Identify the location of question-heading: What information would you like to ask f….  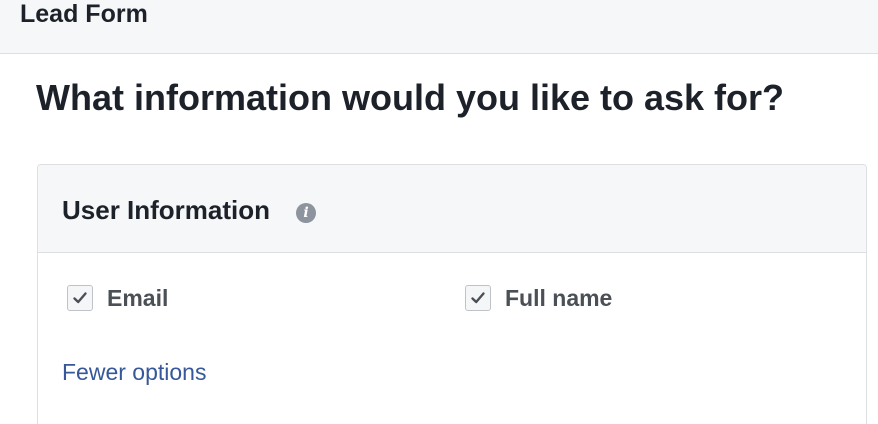
(410, 97).